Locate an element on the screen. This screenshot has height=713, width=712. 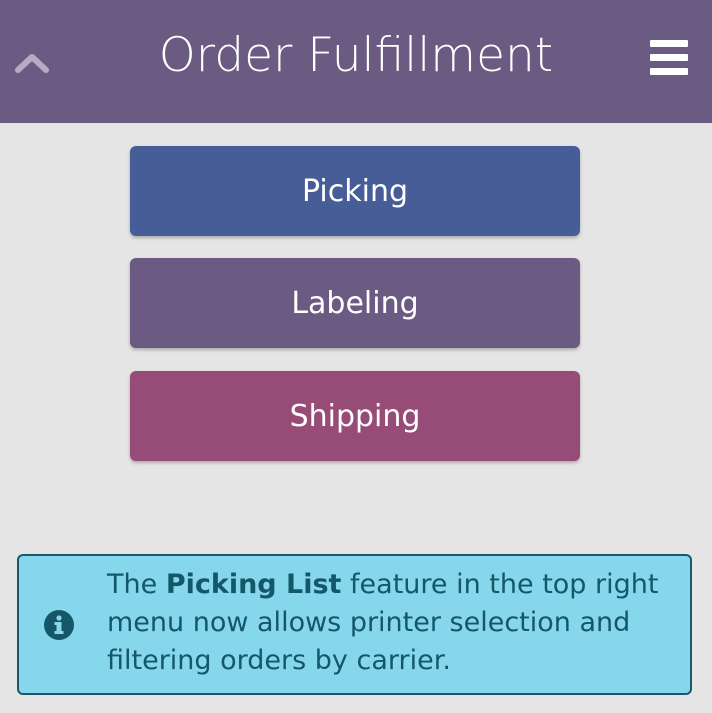
labeling-button: Labeling is located at coordinates (355, 303).